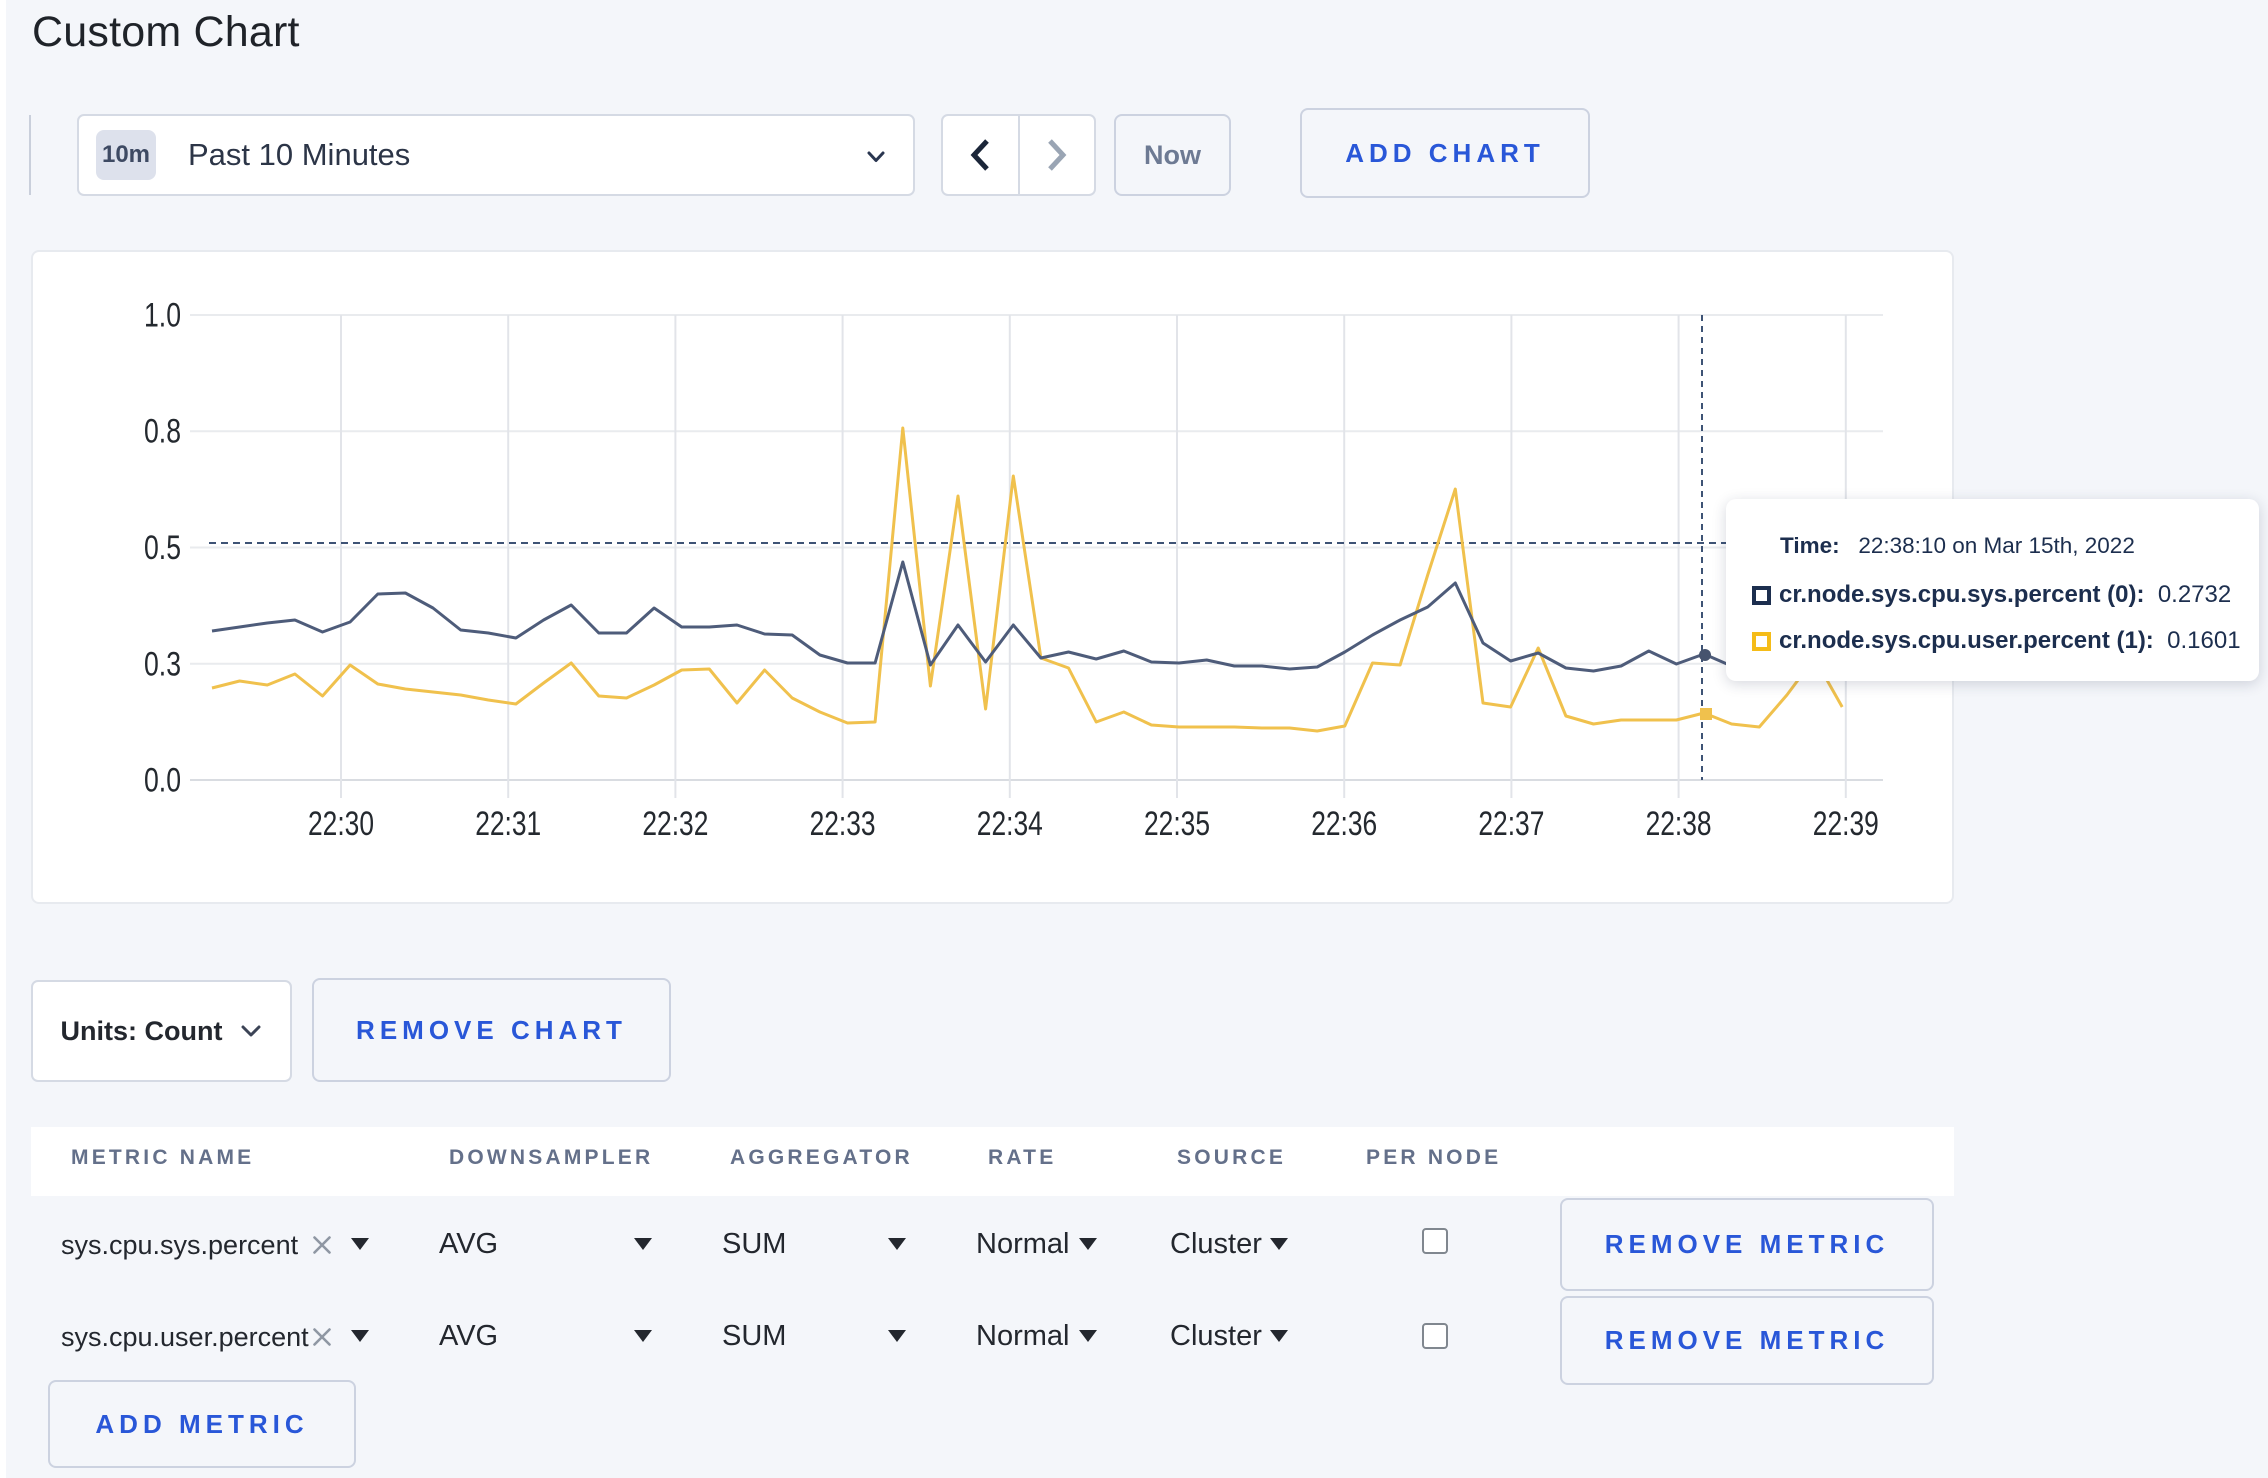  I want to click on svg-text: 22:30, so click(341, 824).